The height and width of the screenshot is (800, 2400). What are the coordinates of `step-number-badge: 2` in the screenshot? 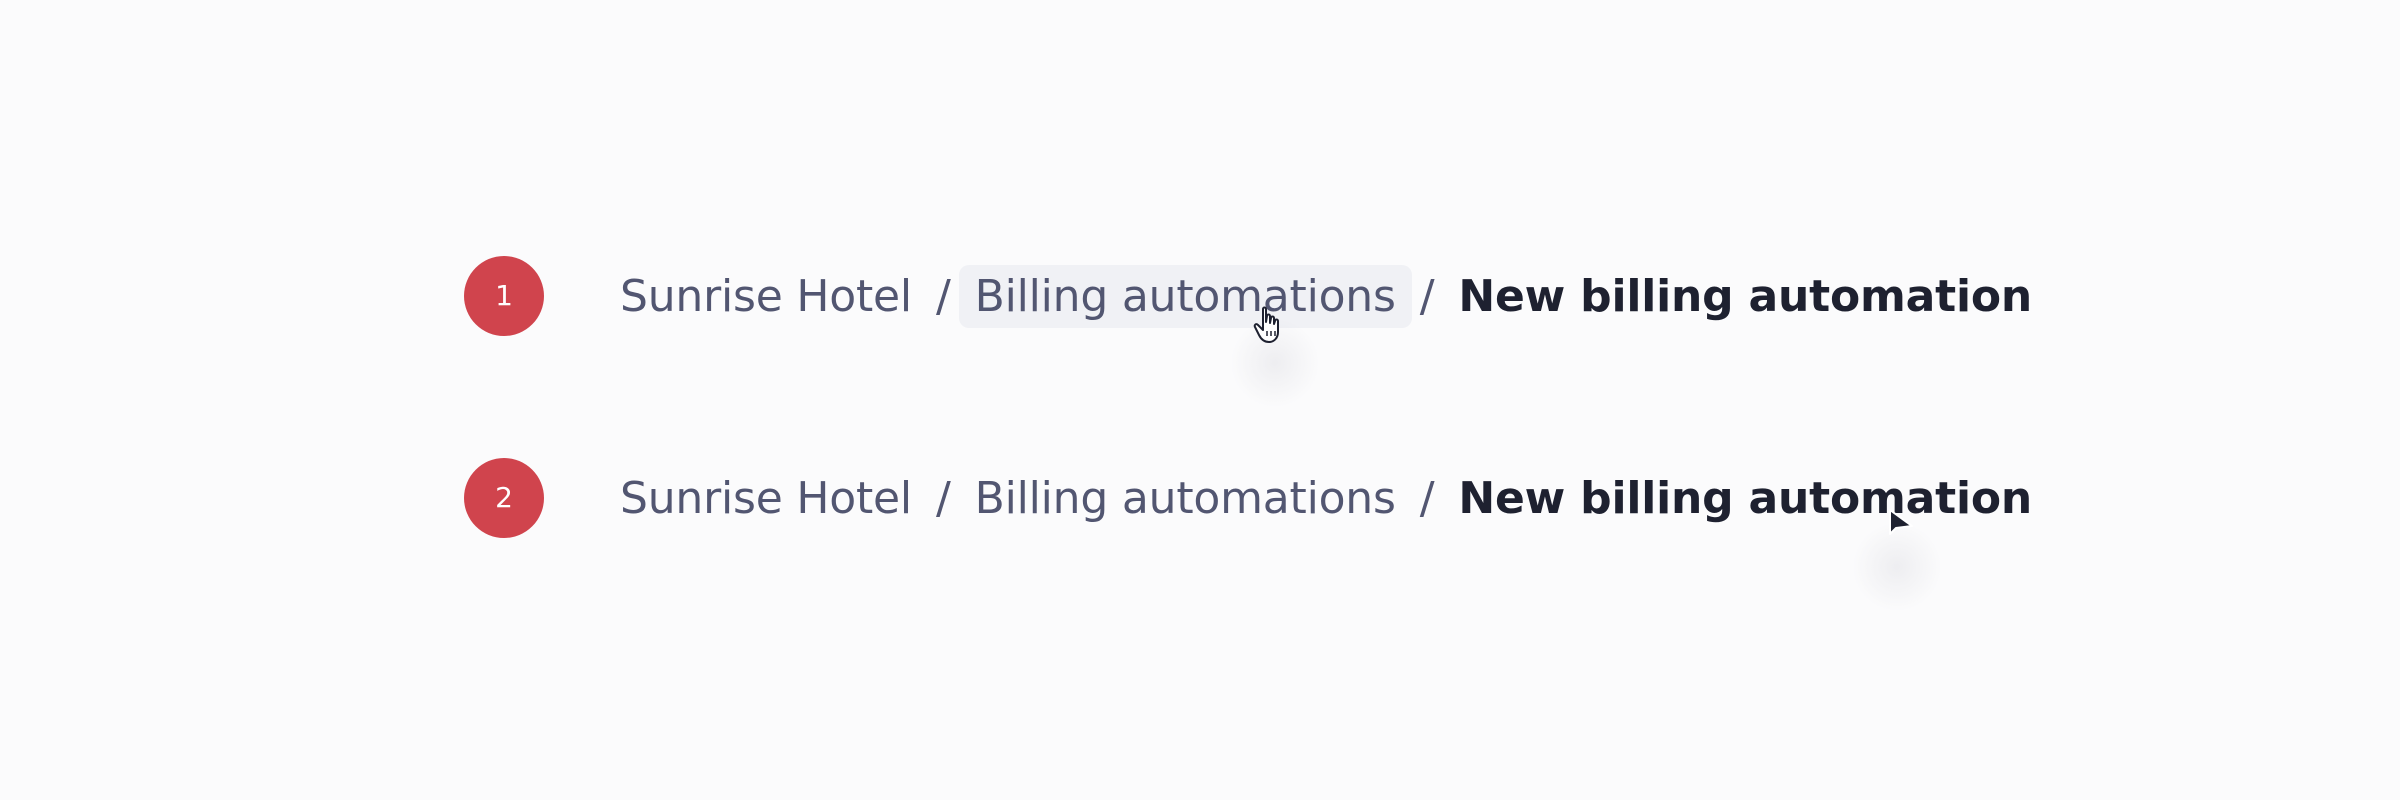 It's located at (504, 498).